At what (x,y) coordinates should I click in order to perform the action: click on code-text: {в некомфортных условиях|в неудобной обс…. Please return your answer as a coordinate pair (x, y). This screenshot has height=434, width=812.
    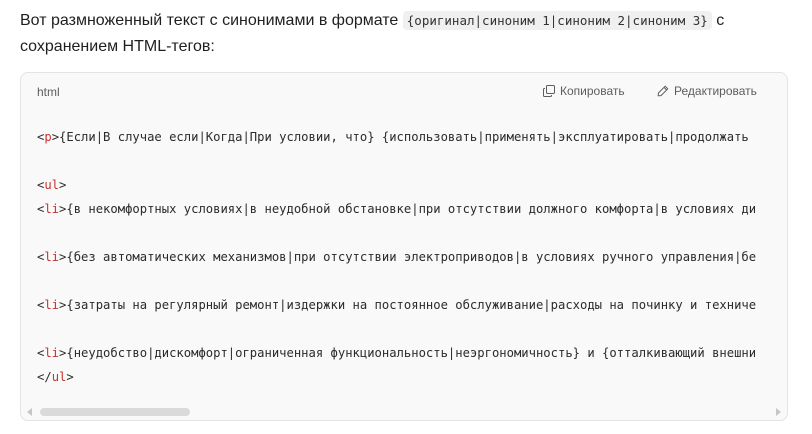
    Looking at the image, I should click on (411, 209).